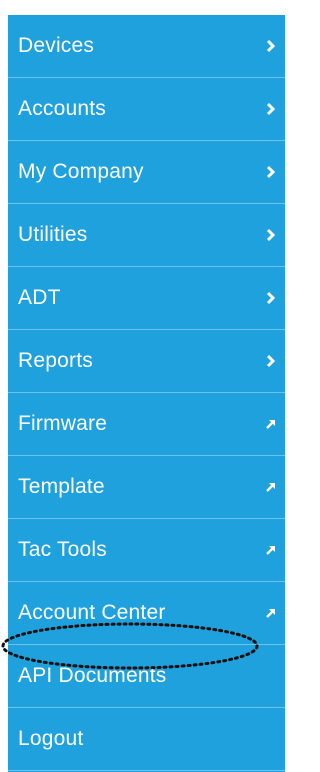 Image resolution: width=320 pixels, height=772 pixels. Describe the element at coordinates (146, 739) in the screenshot. I see `menu-item-logout: Logout` at that location.